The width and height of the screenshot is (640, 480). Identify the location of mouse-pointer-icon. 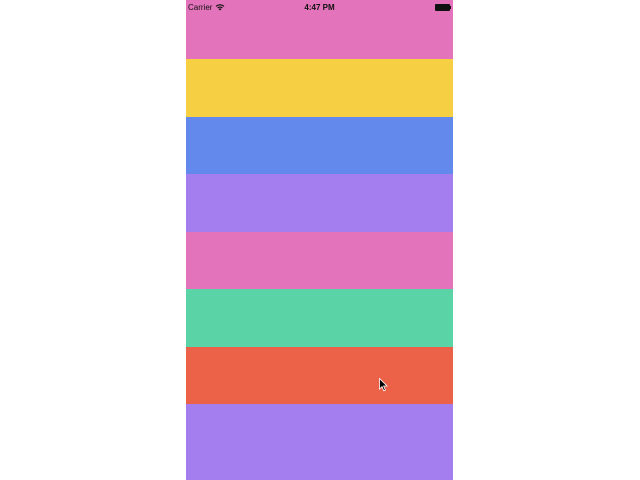
(383, 385).